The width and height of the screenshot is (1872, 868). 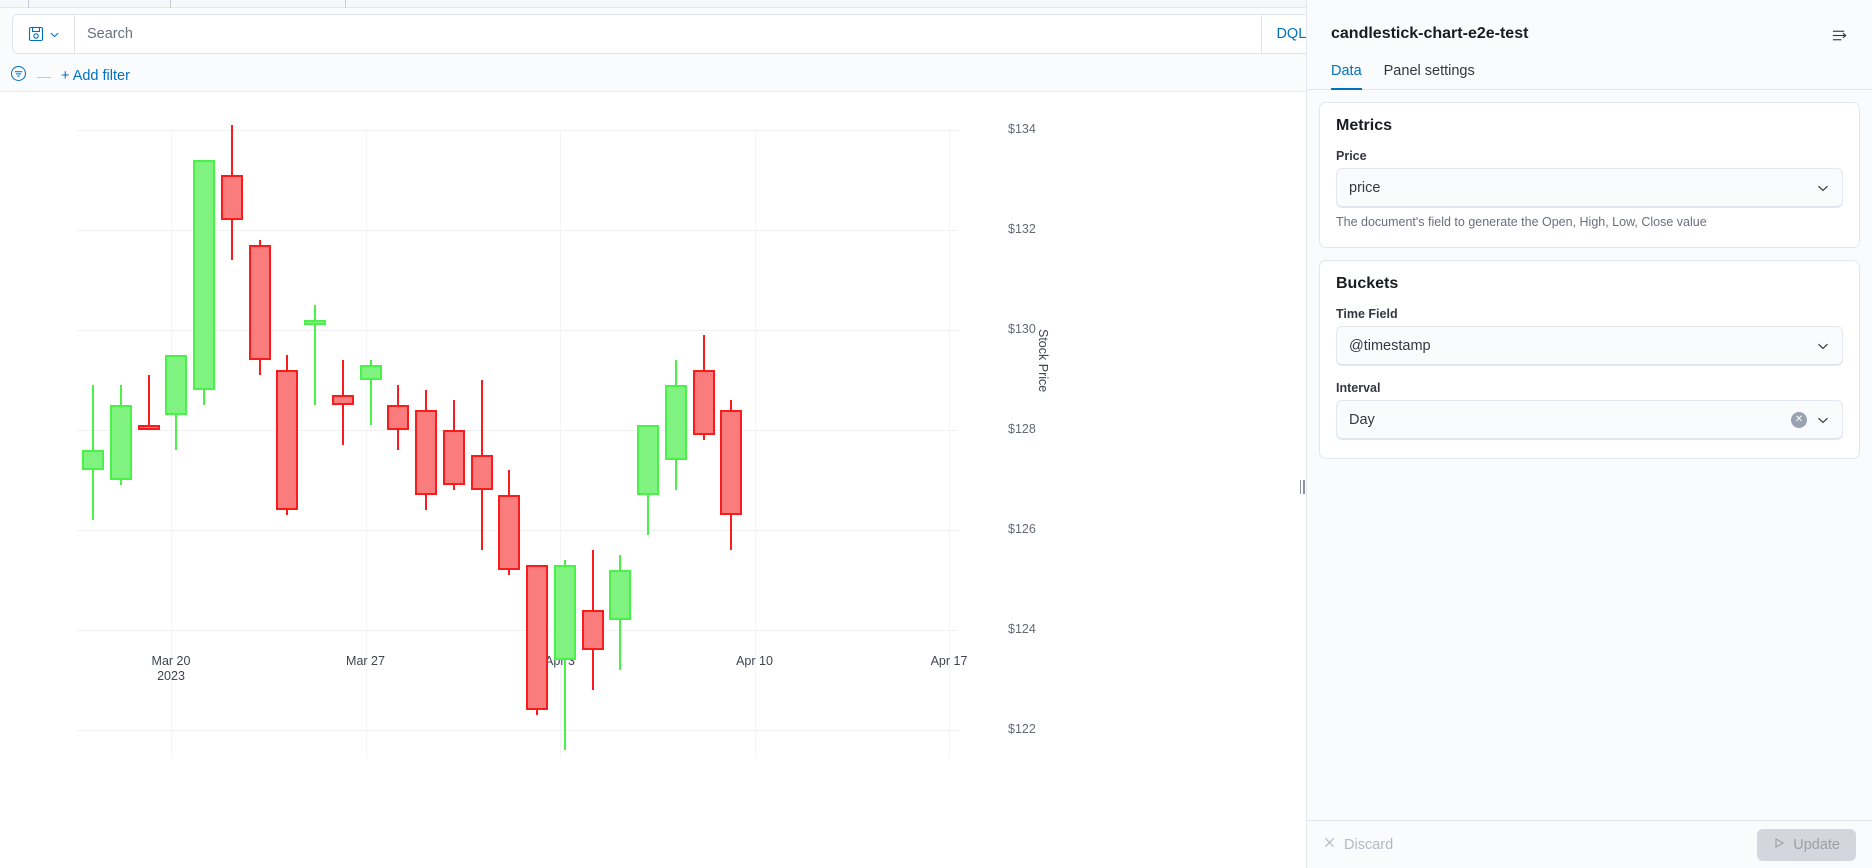 I want to click on time-field-select: @timestamp, so click(x=1589, y=346).